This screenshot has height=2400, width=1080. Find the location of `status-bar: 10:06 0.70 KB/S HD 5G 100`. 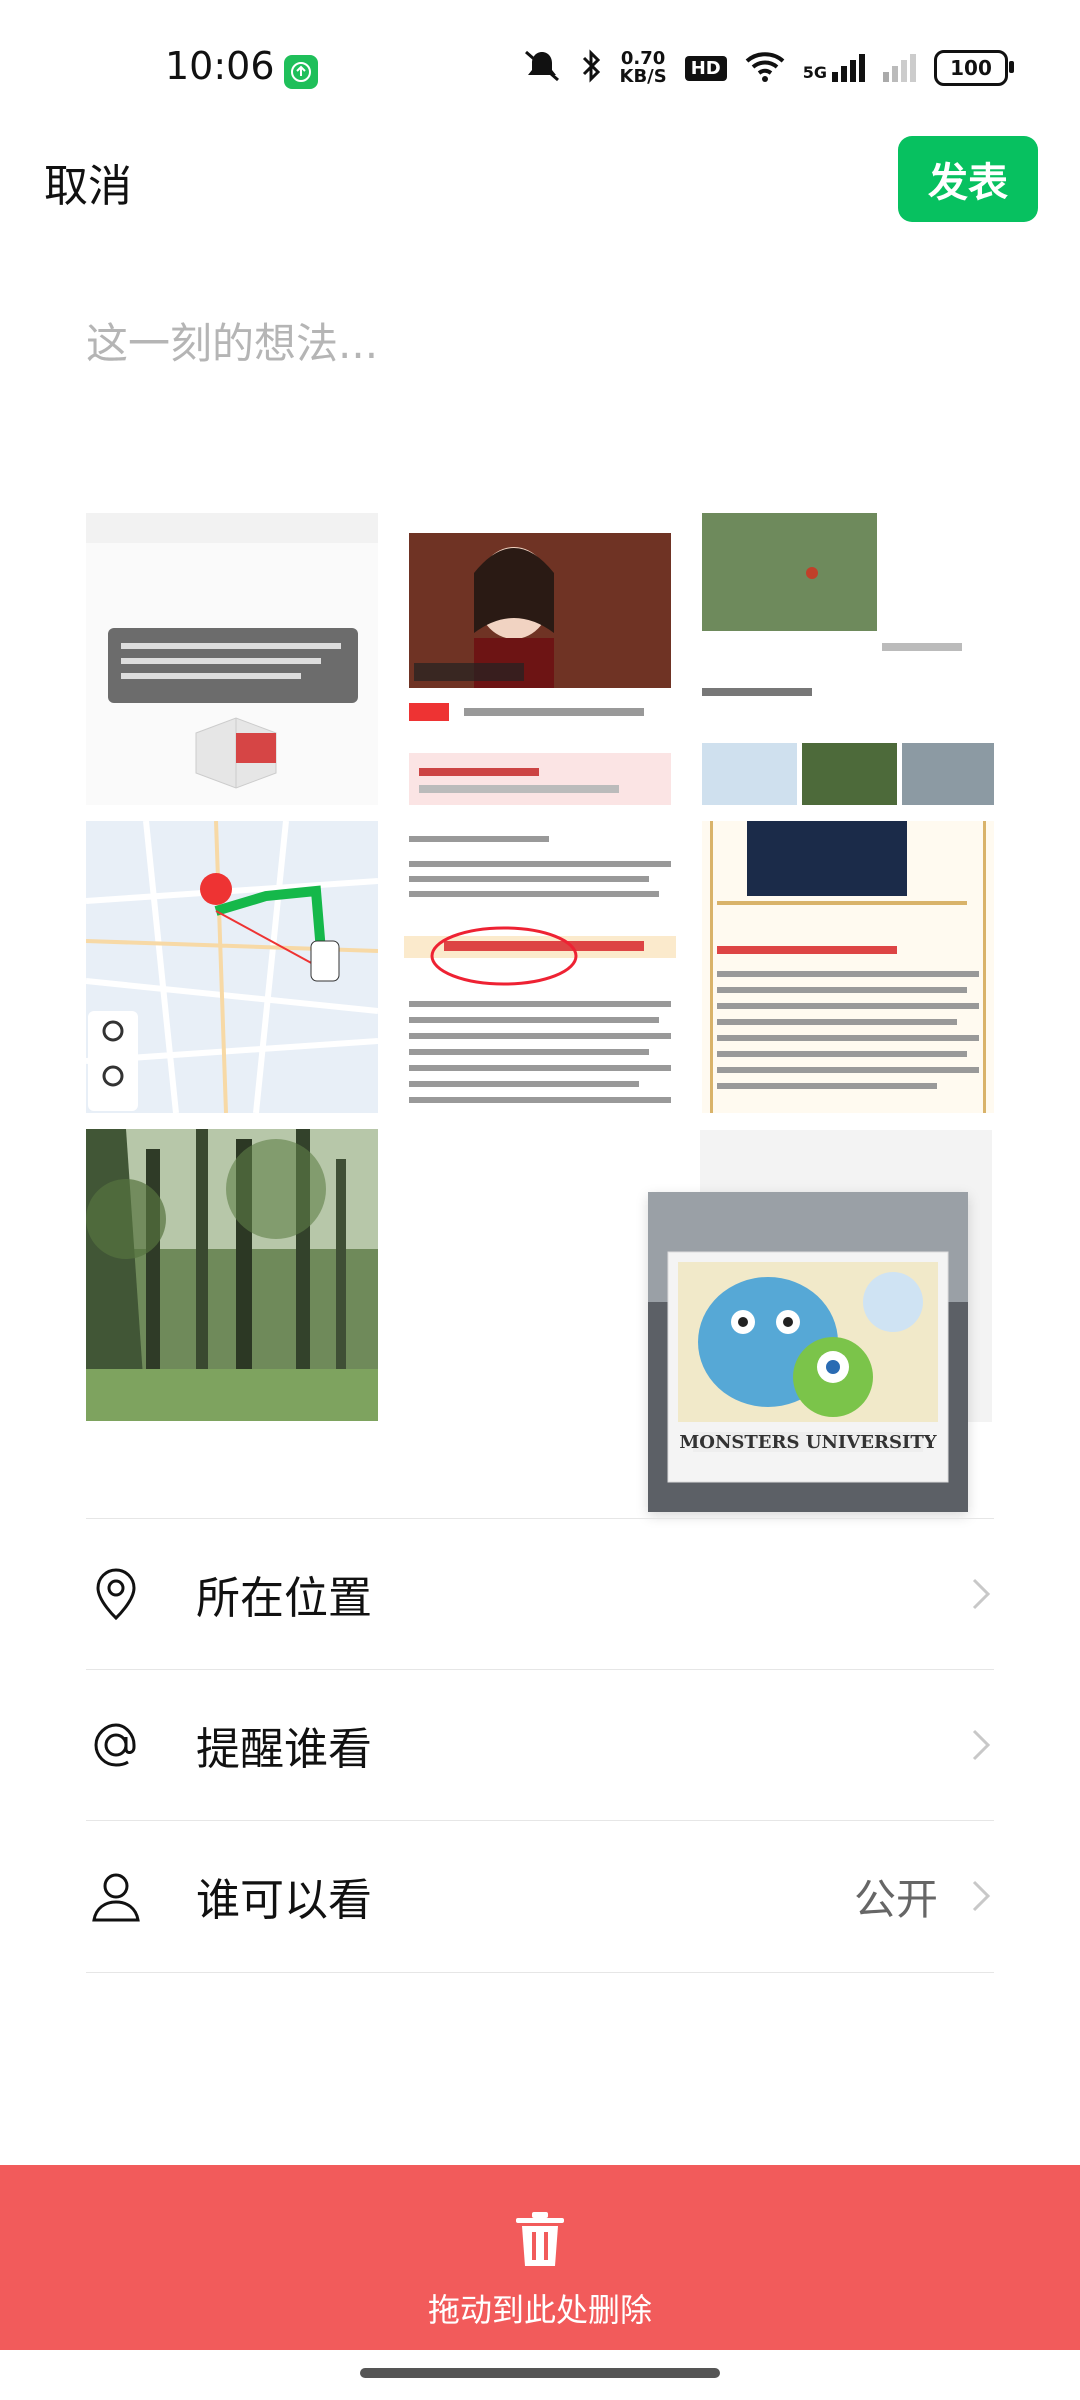

status-bar: 10:06 0.70 KB/S HD 5G 100 is located at coordinates (540, 65).